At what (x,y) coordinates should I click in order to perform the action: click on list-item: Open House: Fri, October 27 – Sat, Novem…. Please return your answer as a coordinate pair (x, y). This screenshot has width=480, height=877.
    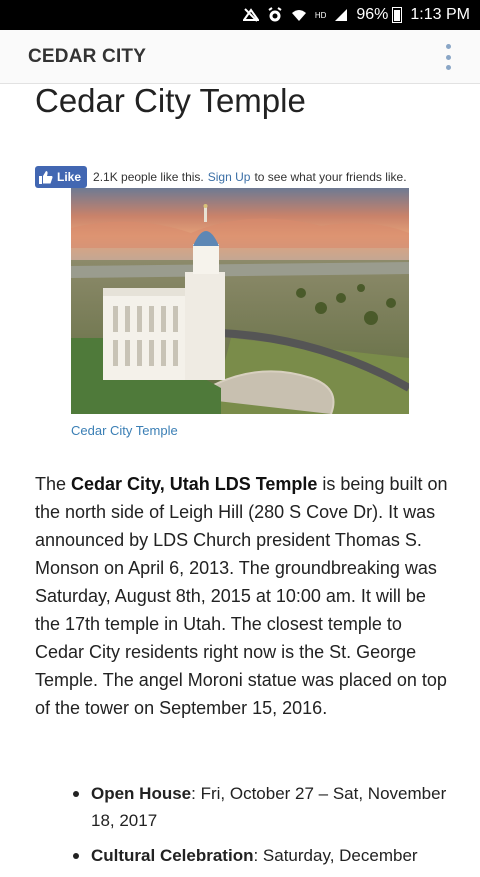
    Looking at the image, I should click on (245, 807).